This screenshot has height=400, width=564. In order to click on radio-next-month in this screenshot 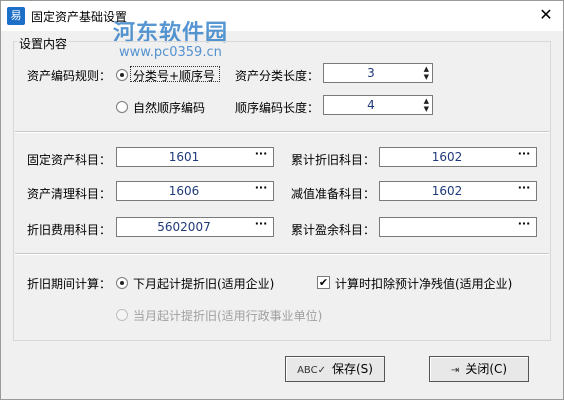, I will do `click(122, 283)`.